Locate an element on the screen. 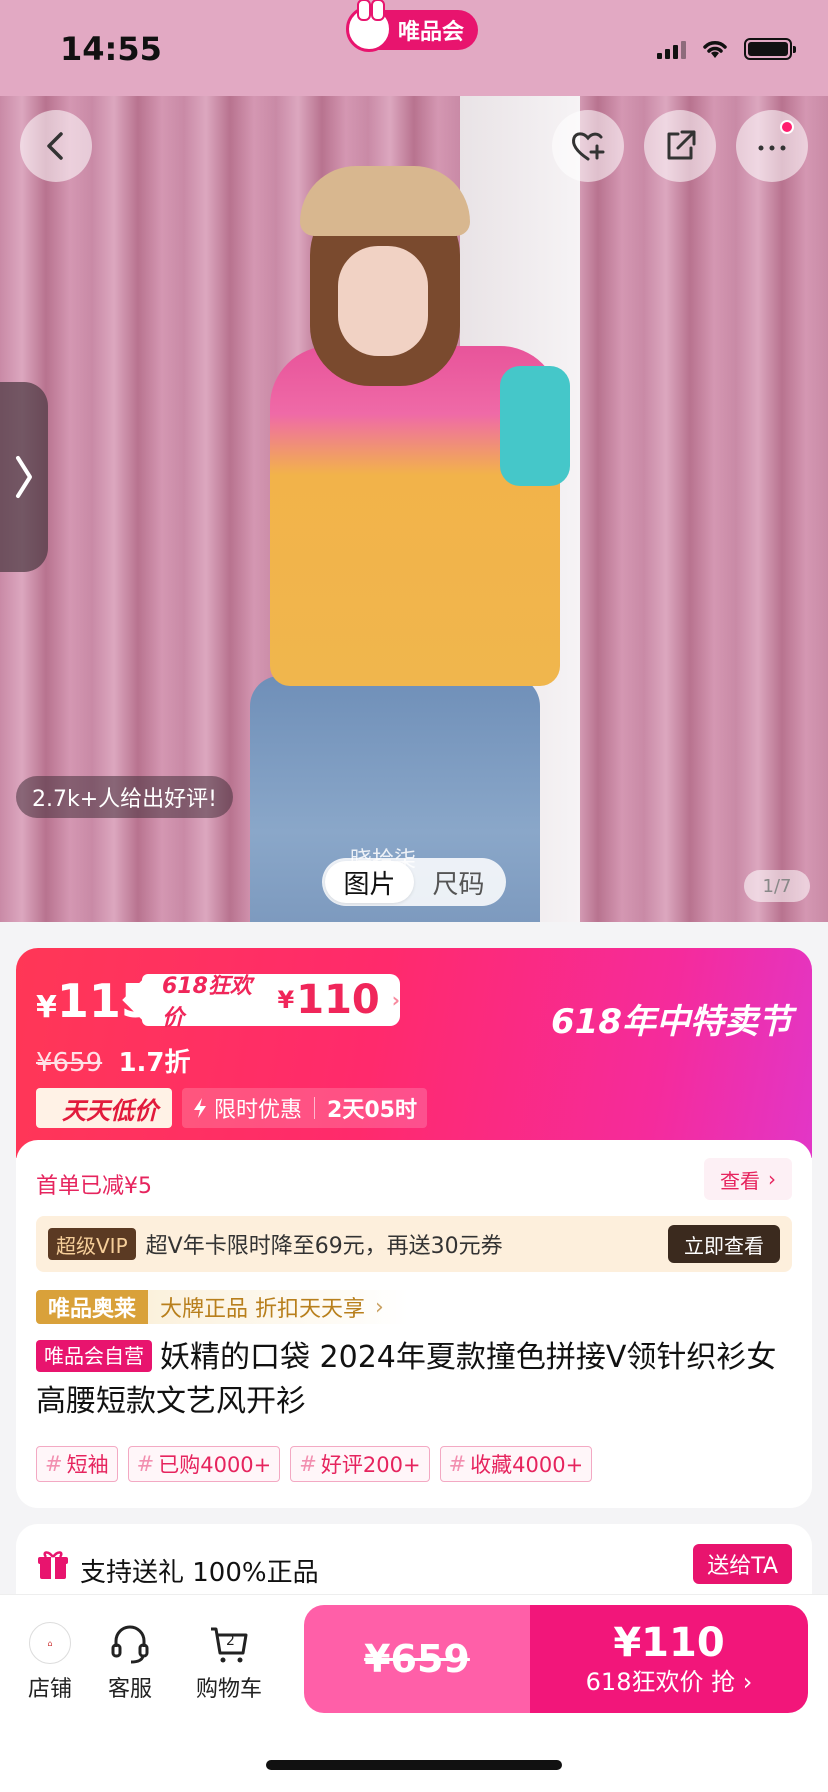 Image resolution: width=828 pixels, height=1792 pixels. gift-text: 支持送礼 100%正品 is located at coordinates (199, 1573).